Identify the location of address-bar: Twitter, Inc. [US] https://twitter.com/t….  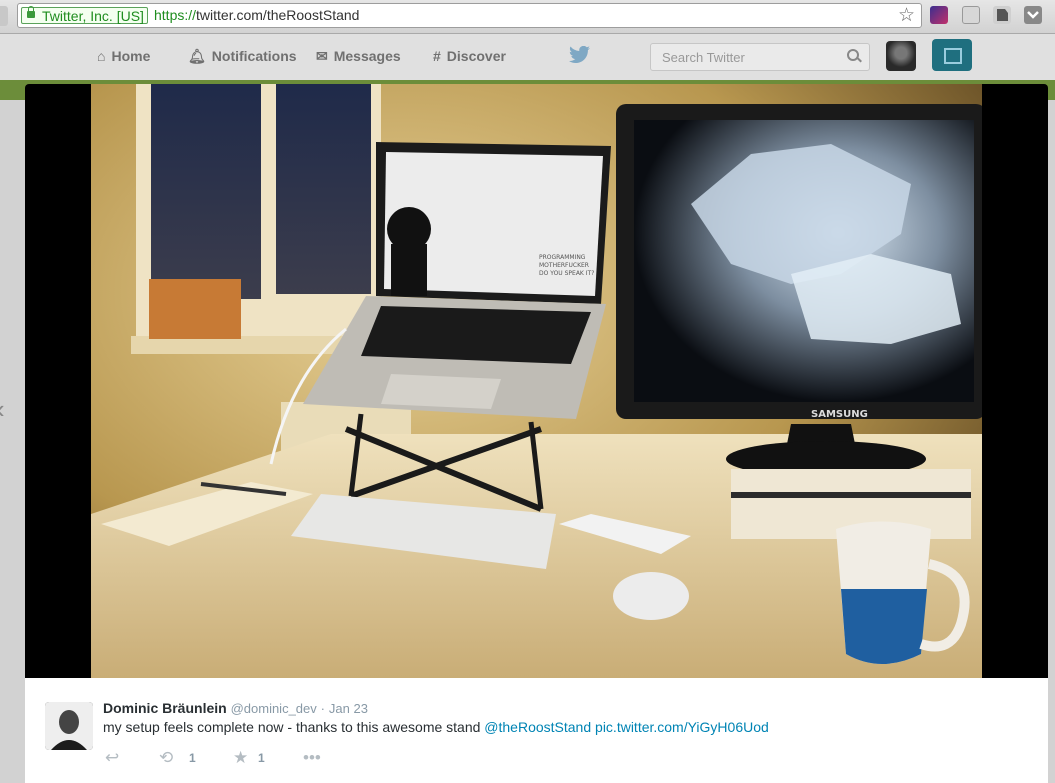
(469, 15).